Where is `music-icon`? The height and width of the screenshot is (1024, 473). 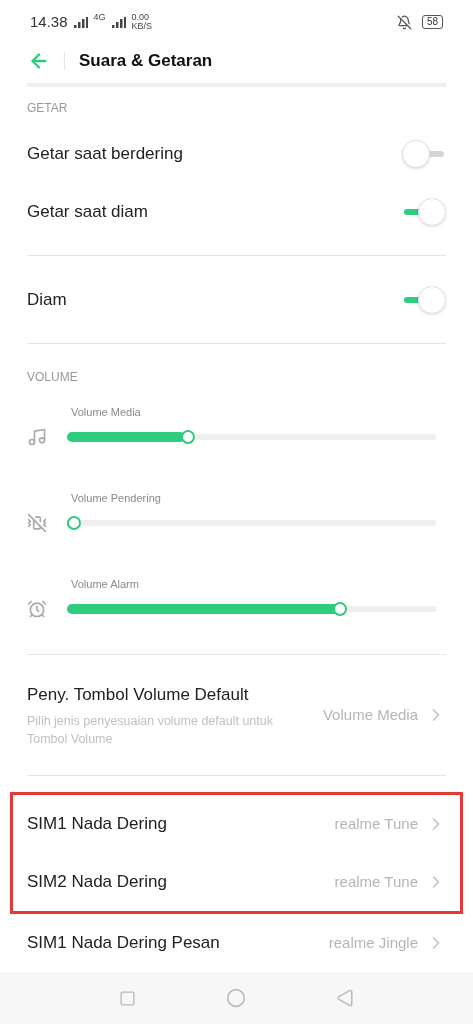 music-icon is located at coordinates (37, 436).